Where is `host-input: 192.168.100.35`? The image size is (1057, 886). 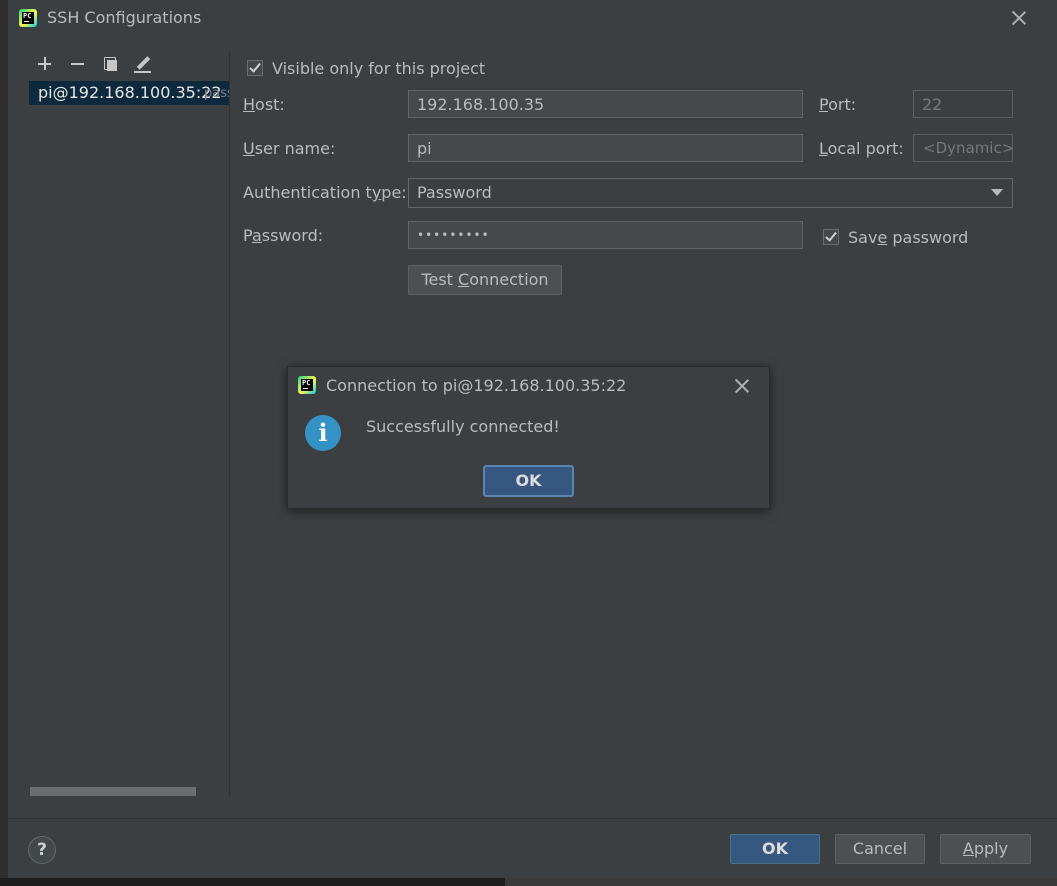
host-input: 192.168.100.35 is located at coordinates (605, 104).